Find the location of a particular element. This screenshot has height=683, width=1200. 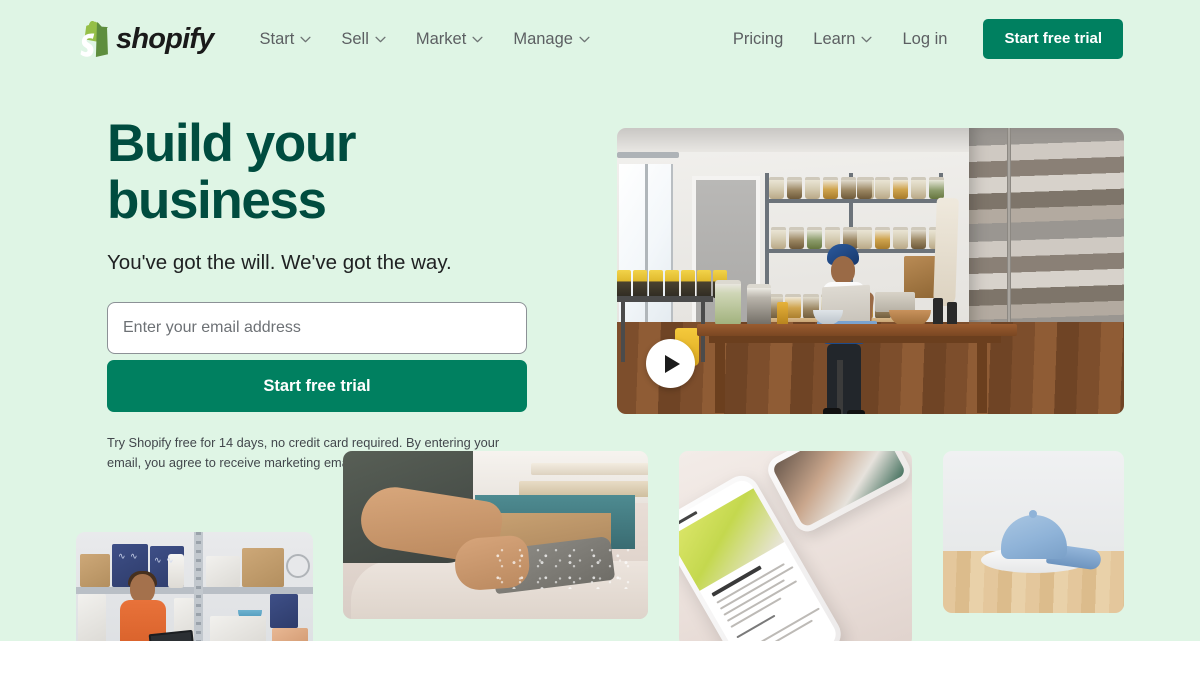

product-cap-photo is located at coordinates (1033, 532).